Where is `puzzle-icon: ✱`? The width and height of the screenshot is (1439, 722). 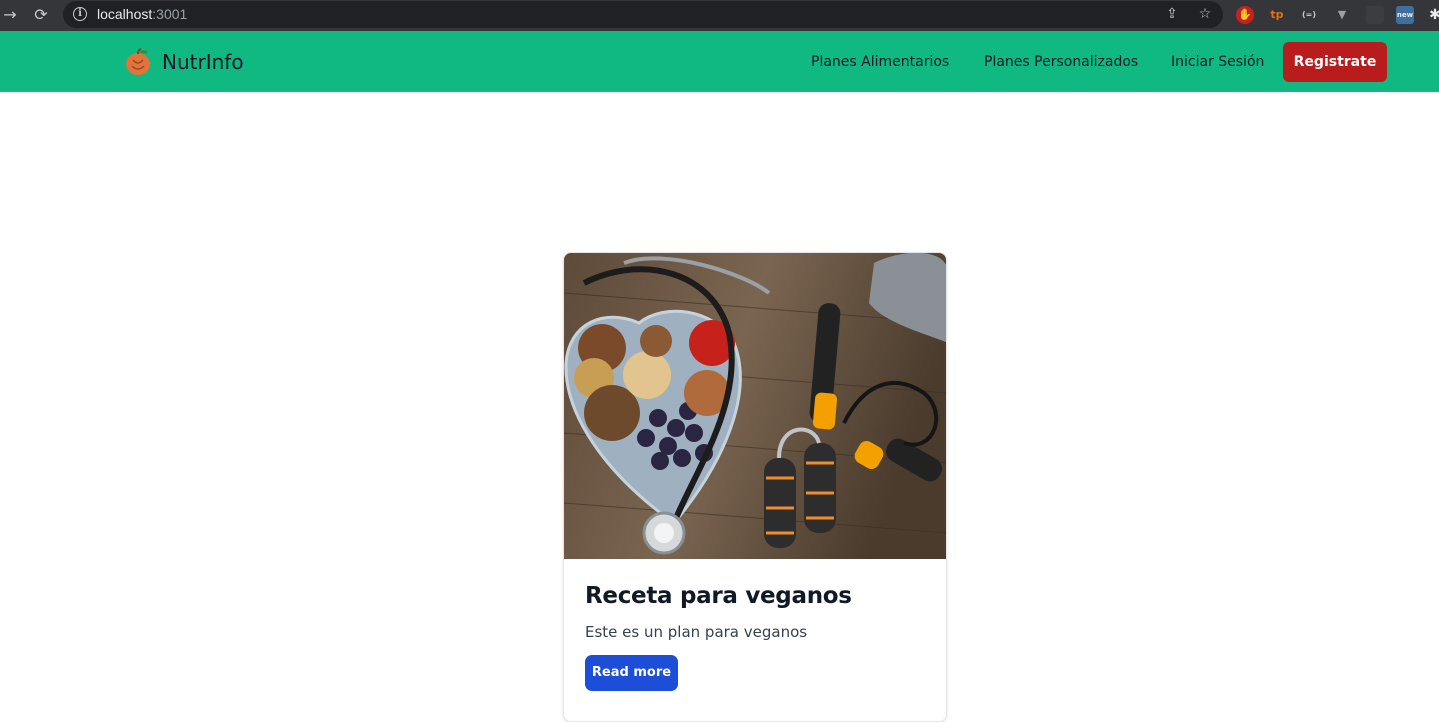
puzzle-icon: ✱ is located at coordinates (1432, 15).